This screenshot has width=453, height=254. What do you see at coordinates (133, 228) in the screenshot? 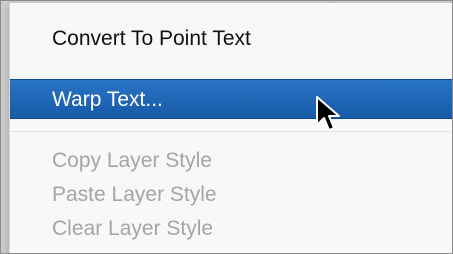
I see `menu-item-clear-layer-style: Clear Layer Style` at bounding box center [133, 228].